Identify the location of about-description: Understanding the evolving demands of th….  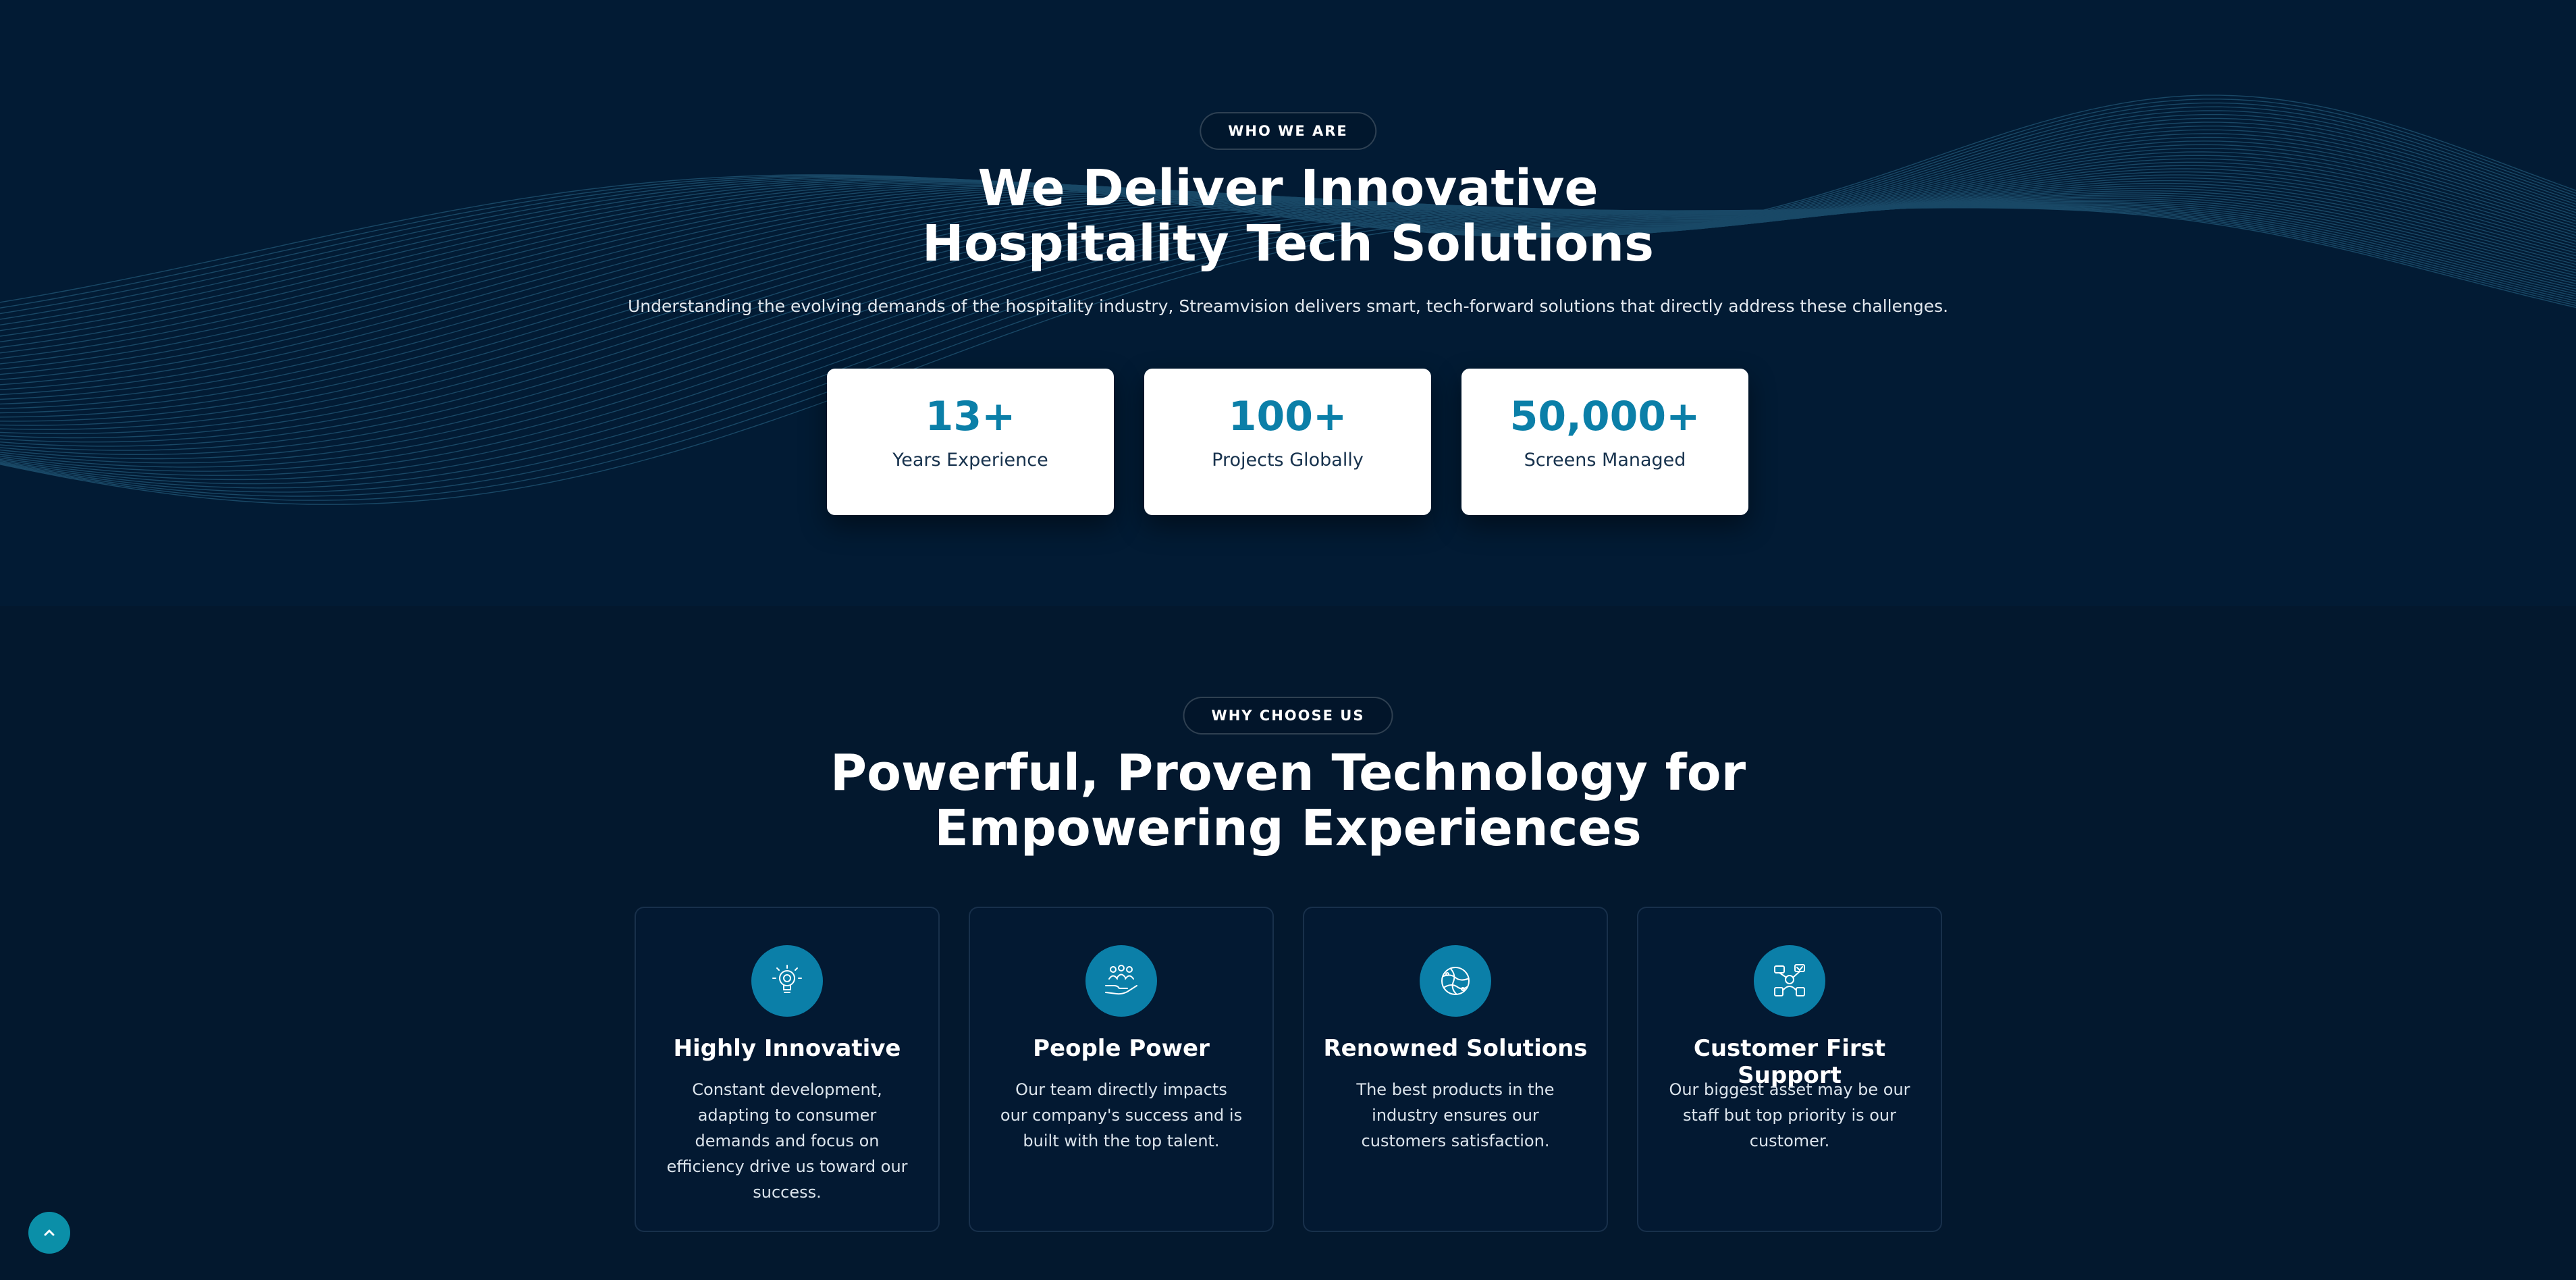
(1288, 306).